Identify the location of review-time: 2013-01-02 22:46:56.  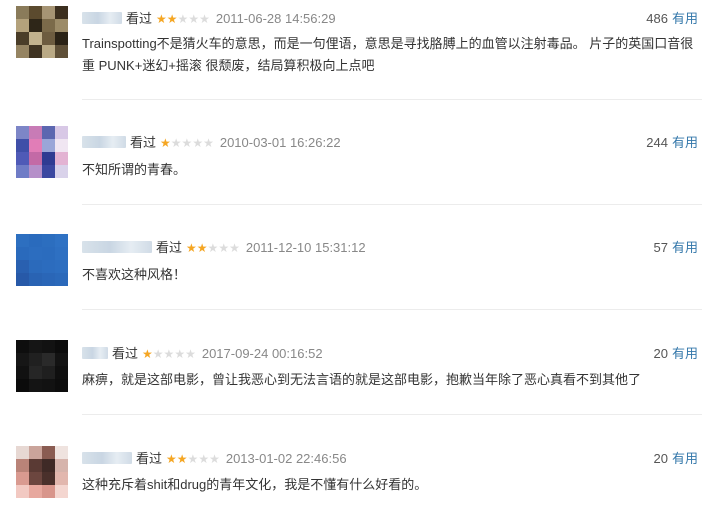
(286, 458).